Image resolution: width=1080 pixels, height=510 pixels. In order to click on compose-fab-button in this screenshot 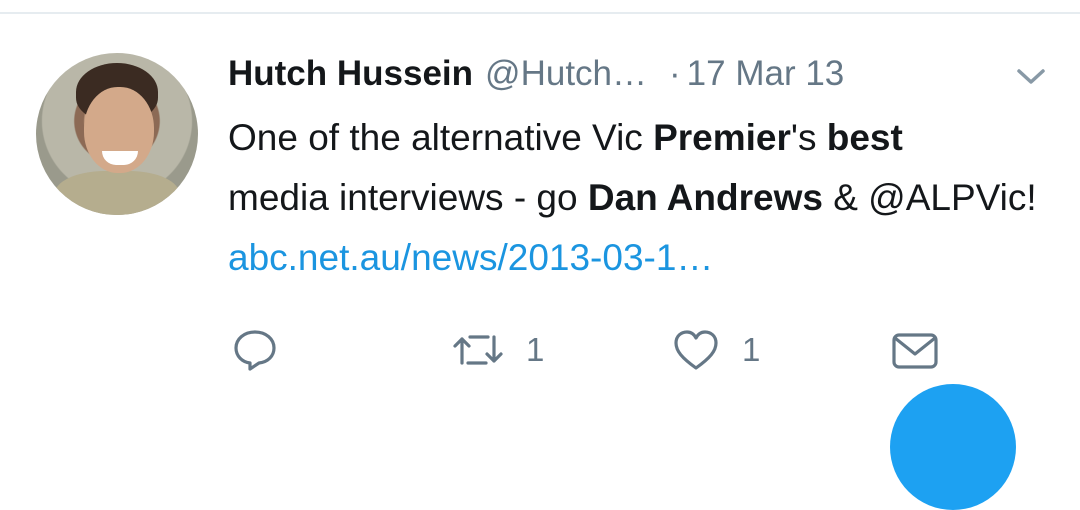, I will do `click(953, 447)`.